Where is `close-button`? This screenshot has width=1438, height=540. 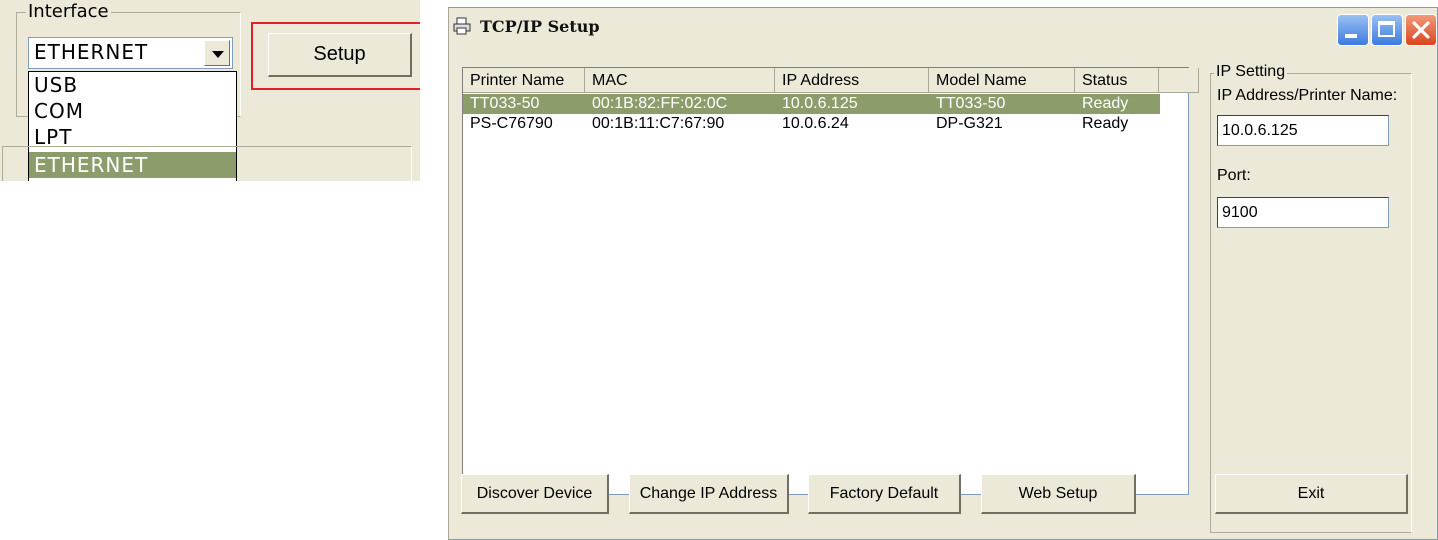 close-button is located at coordinates (1421, 30).